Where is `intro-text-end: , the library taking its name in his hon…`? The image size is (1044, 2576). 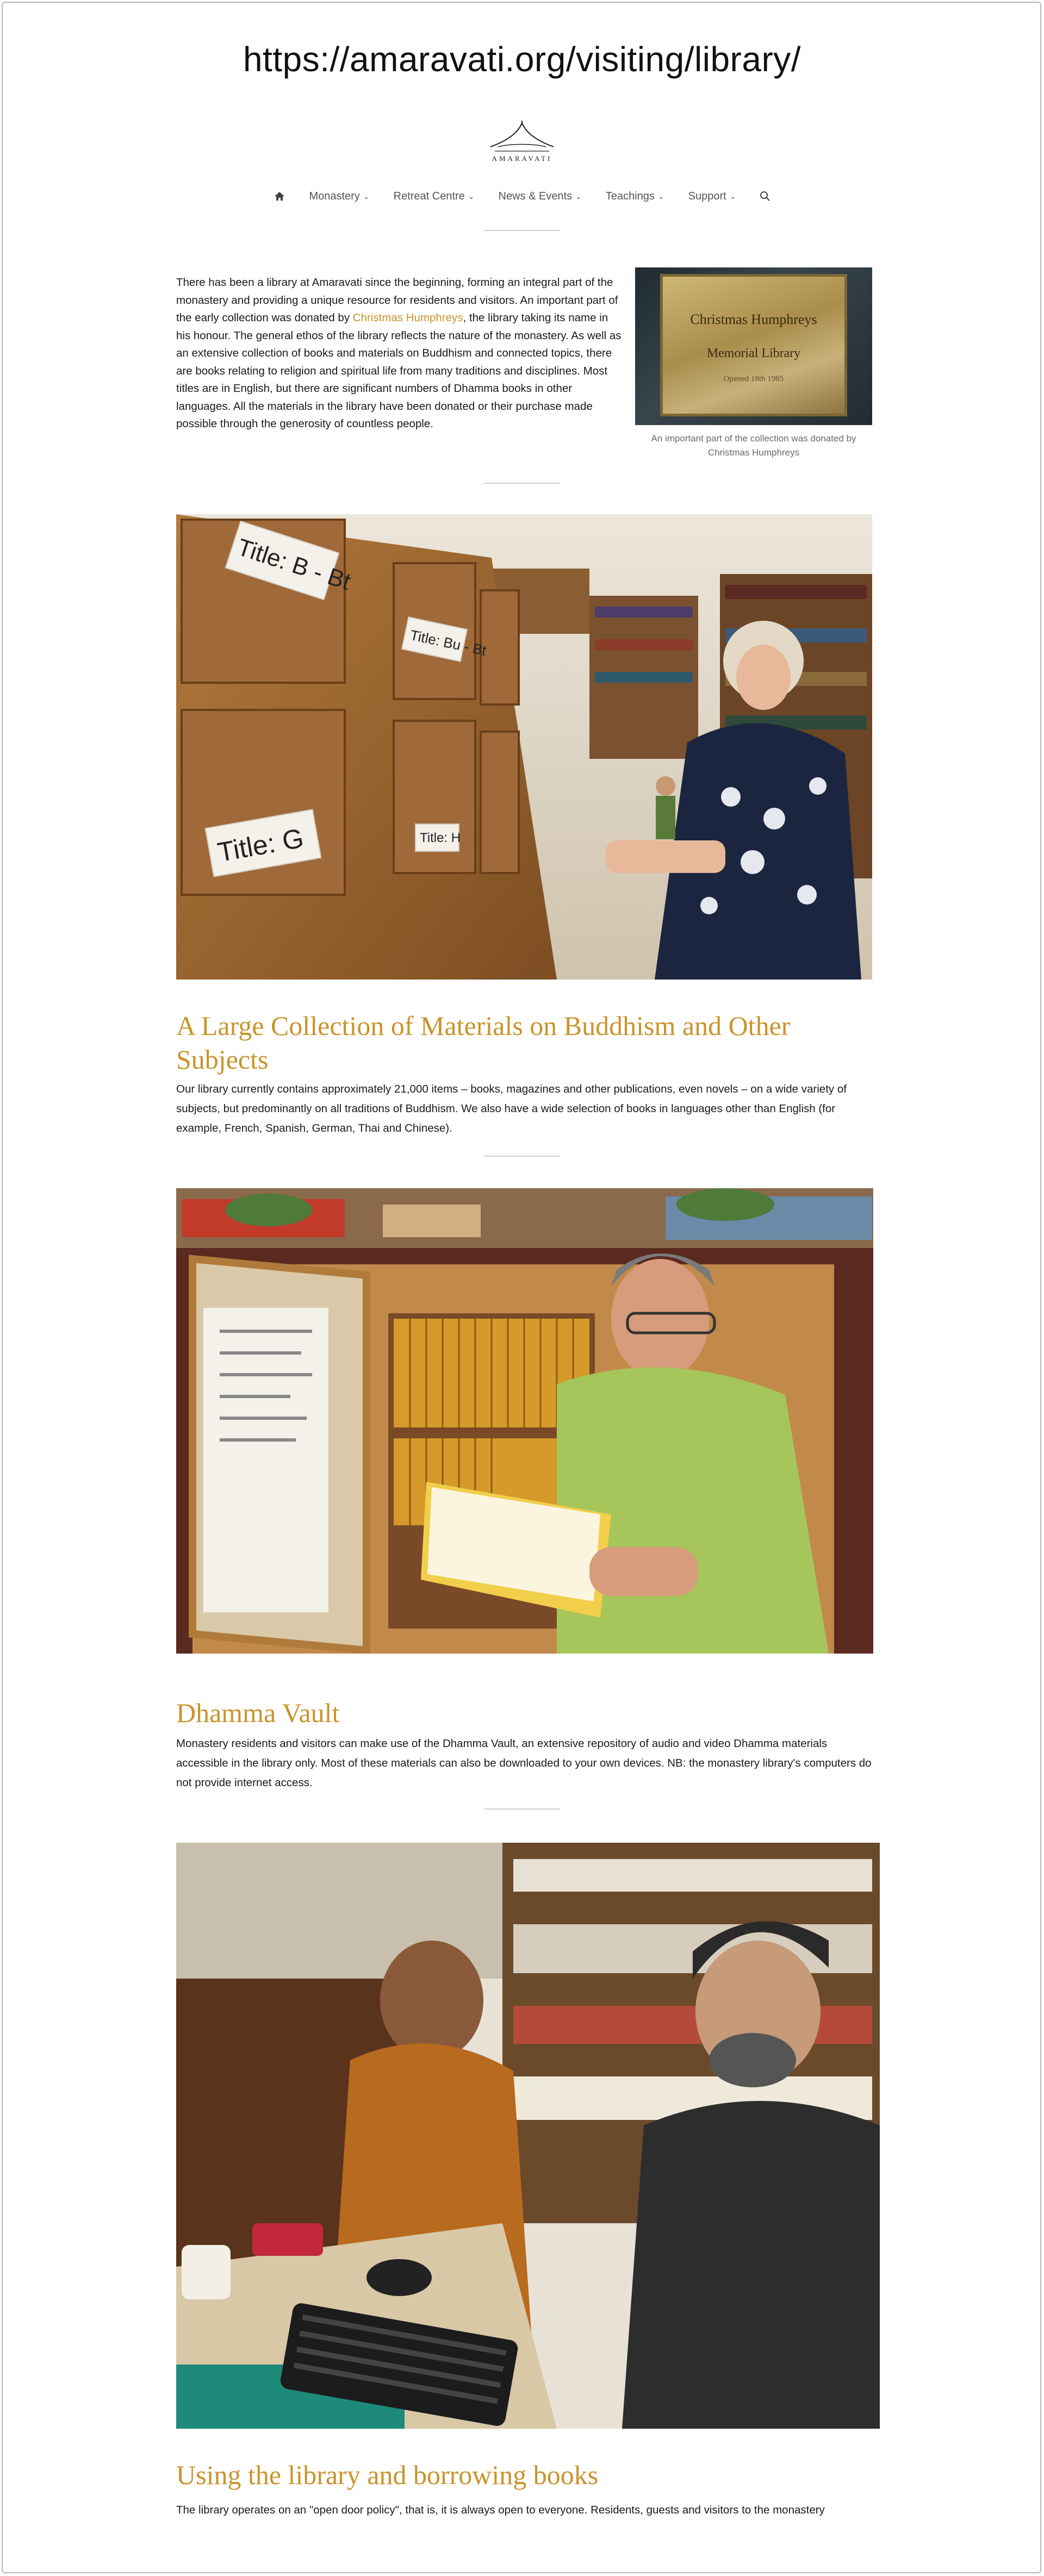 intro-text-end: , the library taking its name in his hon… is located at coordinates (399, 371).